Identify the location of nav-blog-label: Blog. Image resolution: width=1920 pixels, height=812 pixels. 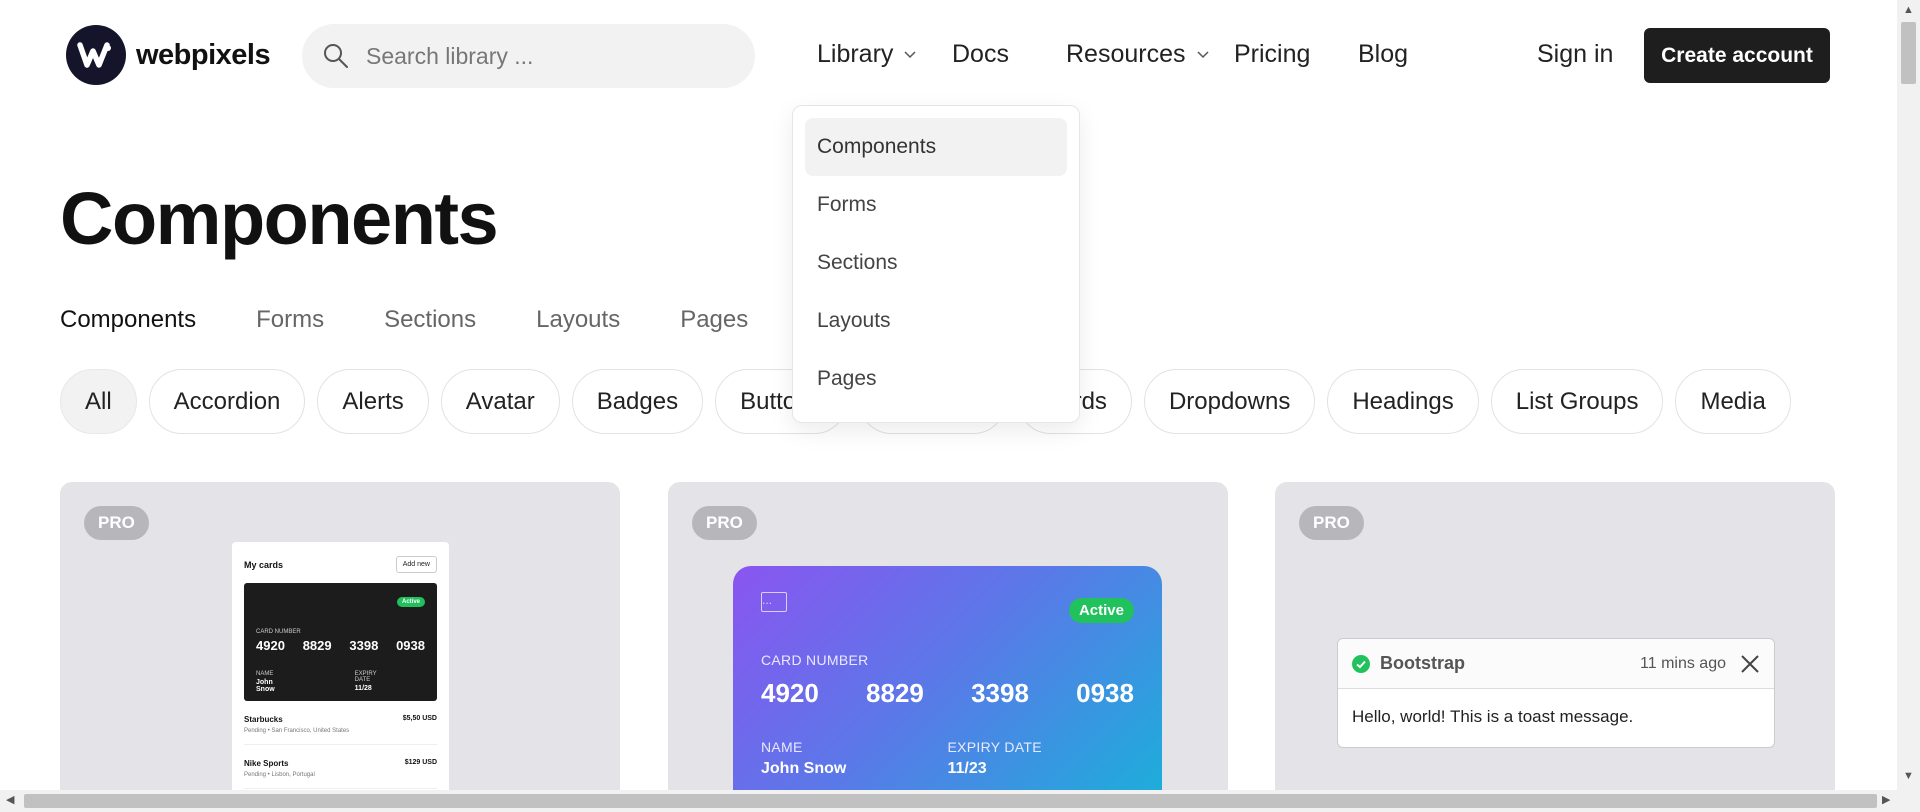
(1383, 54).